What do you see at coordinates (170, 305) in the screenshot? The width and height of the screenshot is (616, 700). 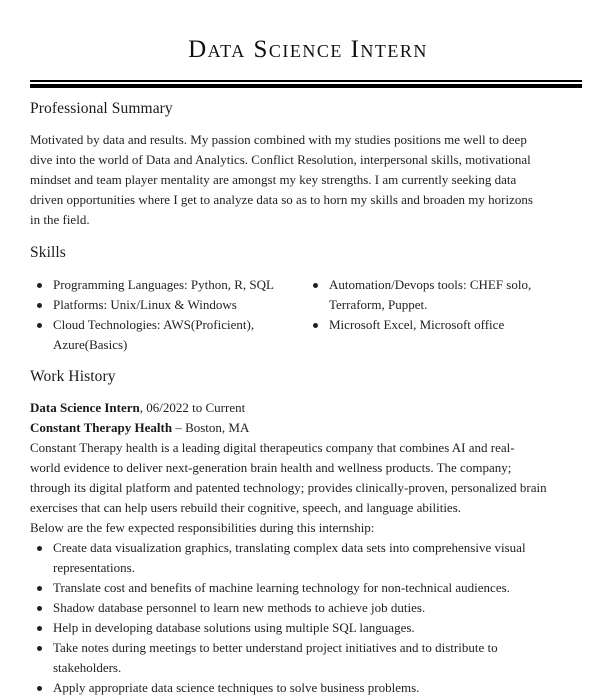 I see `skill-item: Platforms: Unix/Linux & Windows` at bounding box center [170, 305].